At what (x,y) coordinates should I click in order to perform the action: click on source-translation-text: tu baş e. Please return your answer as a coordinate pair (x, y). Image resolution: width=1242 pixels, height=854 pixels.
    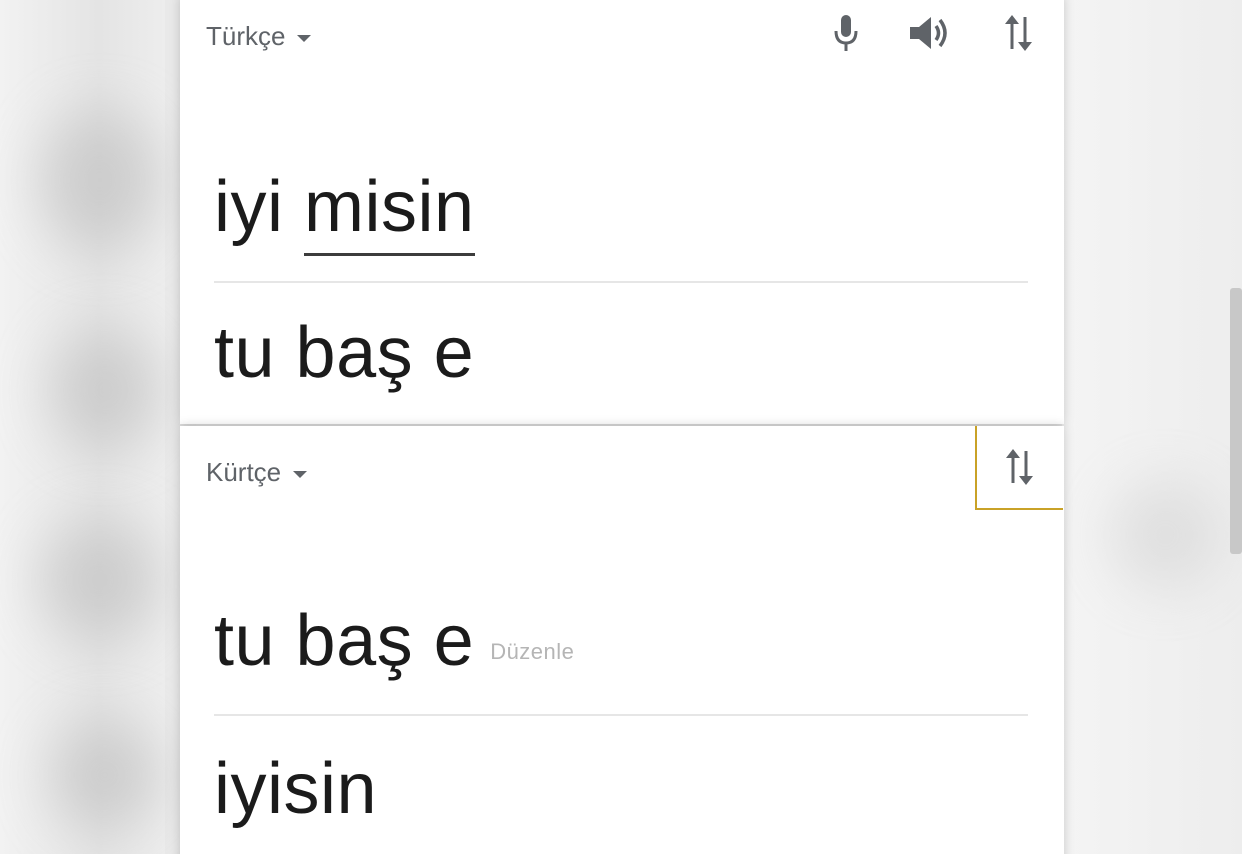
    Looking at the image, I should click on (344, 353).